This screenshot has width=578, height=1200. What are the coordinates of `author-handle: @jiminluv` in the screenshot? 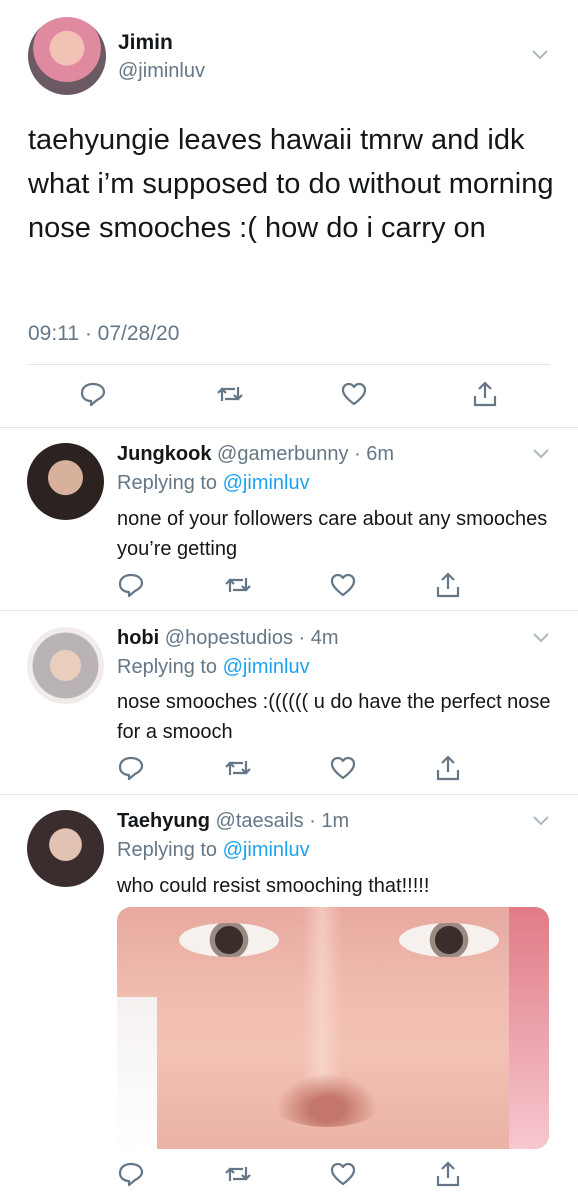 It's located at (161, 71).